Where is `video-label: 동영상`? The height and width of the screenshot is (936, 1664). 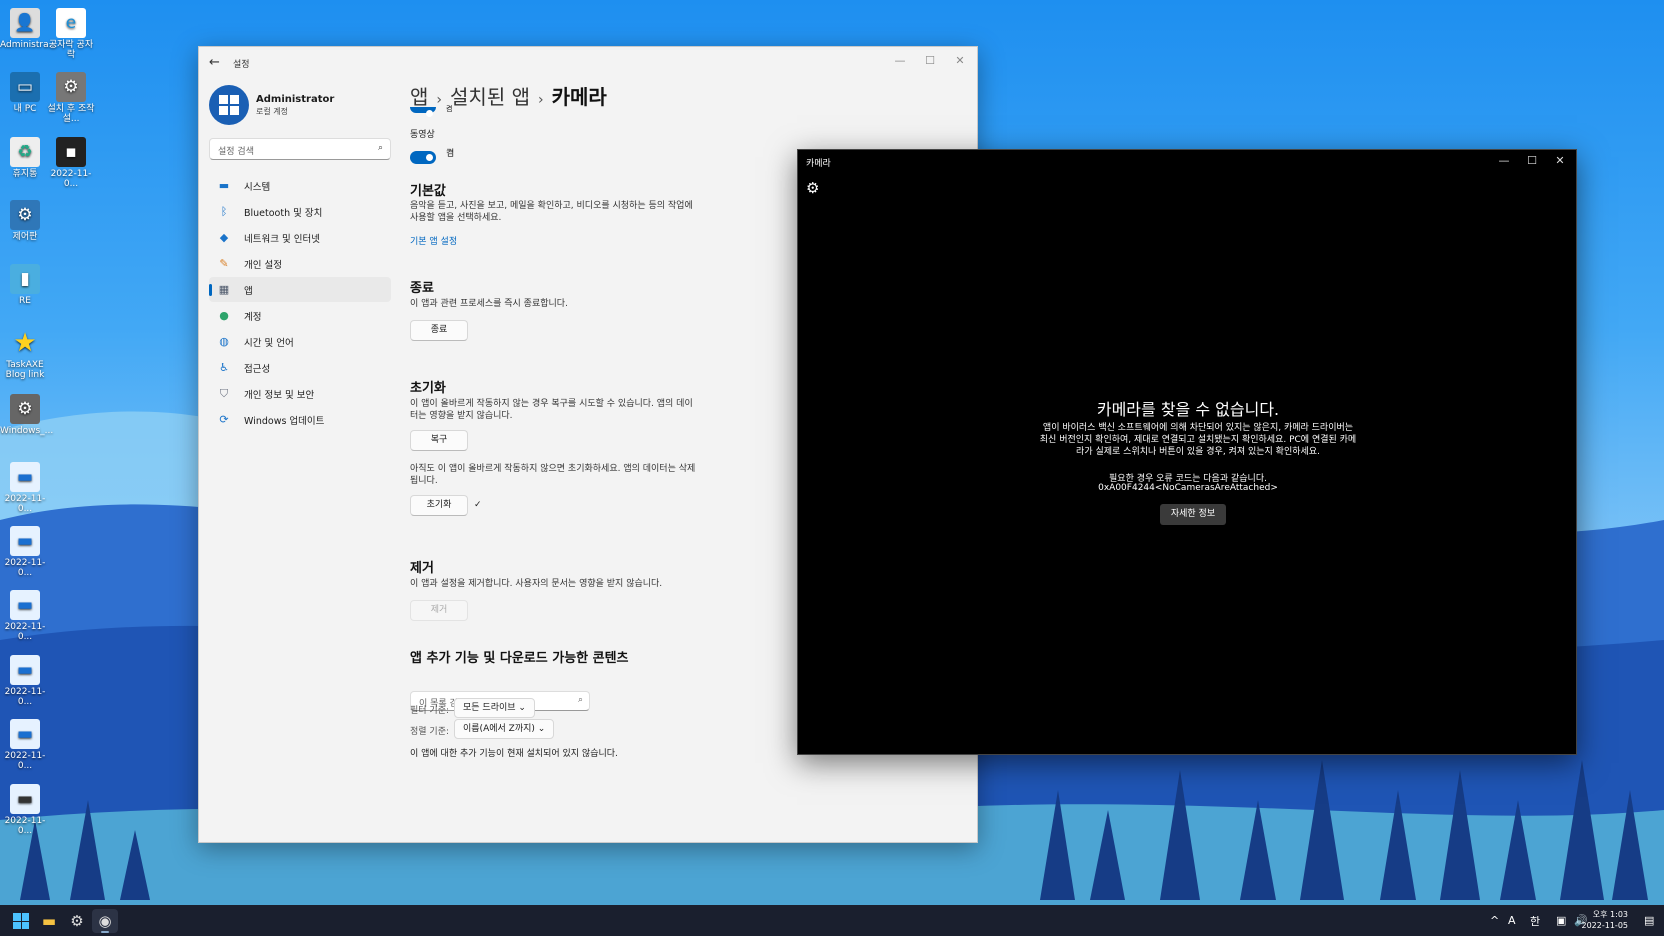 video-label: 동영상 is located at coordinates (422, 135).